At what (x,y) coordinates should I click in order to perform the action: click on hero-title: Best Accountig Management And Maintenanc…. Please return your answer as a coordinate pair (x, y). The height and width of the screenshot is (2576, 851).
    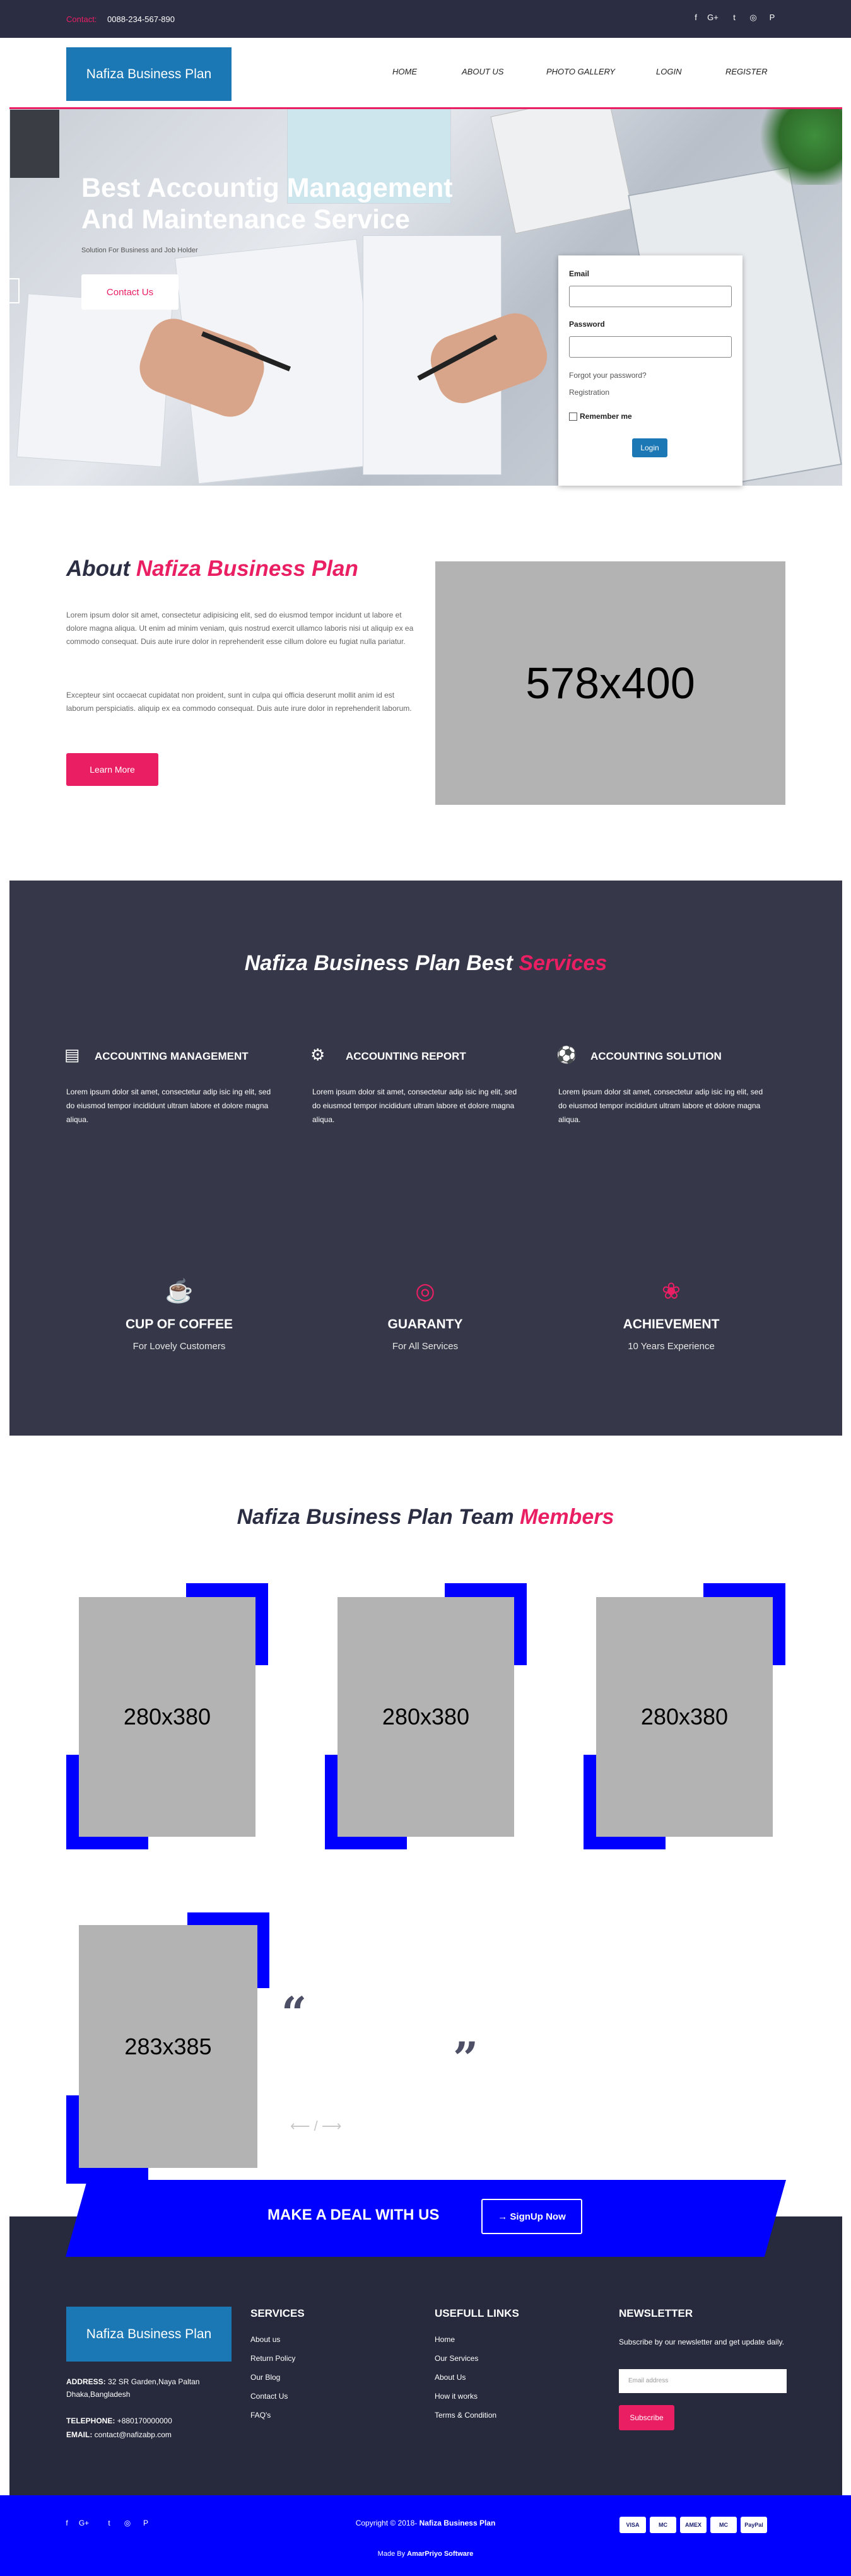
    Looking at the image, I should click on (302, 203).